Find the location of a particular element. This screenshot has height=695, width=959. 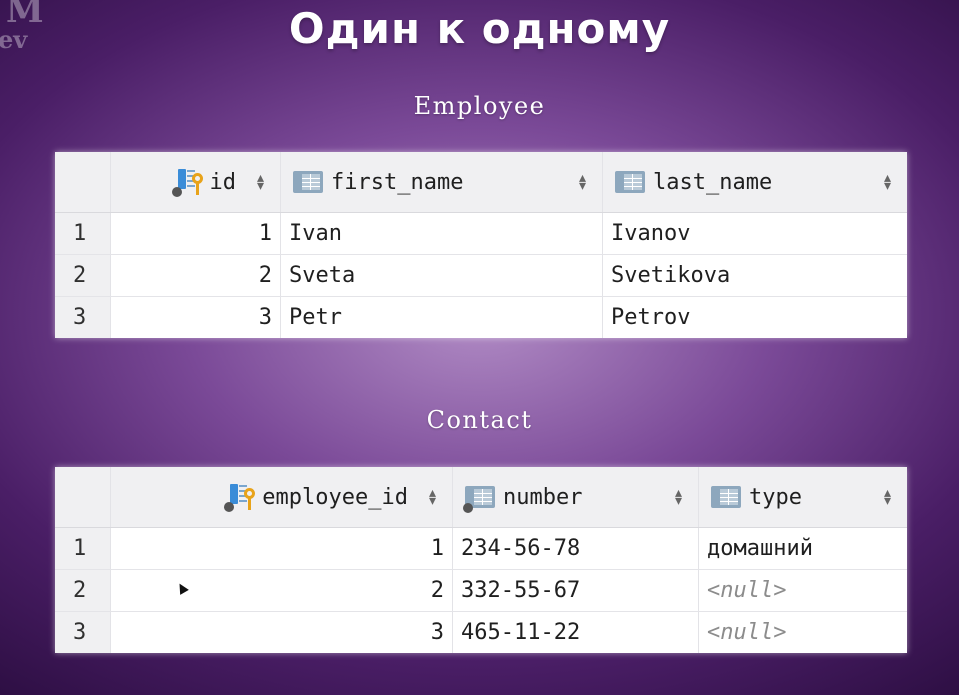

contact-header-row: employee_id ▴ ▾ number ▴ ▾ type ▴ ▾ is located at coordinates (481, 497).